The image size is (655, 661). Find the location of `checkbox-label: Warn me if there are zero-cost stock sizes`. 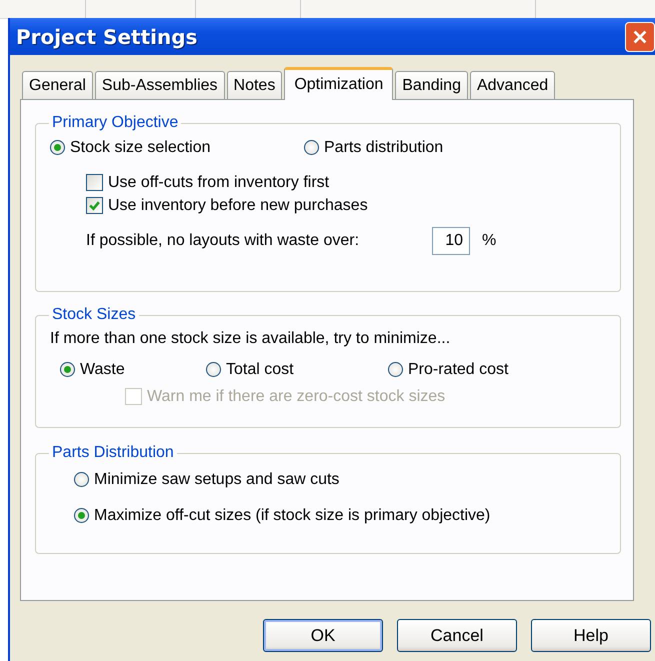

checkbox-label: Warn me if there are zero-cost stock sizes is located at coordinates (296, 397).